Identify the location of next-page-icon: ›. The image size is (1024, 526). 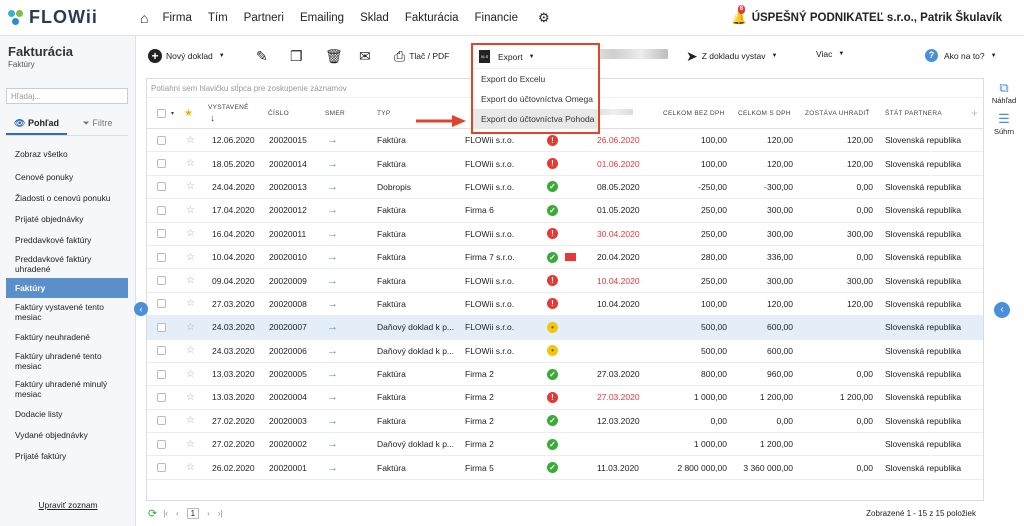
(208, 513).